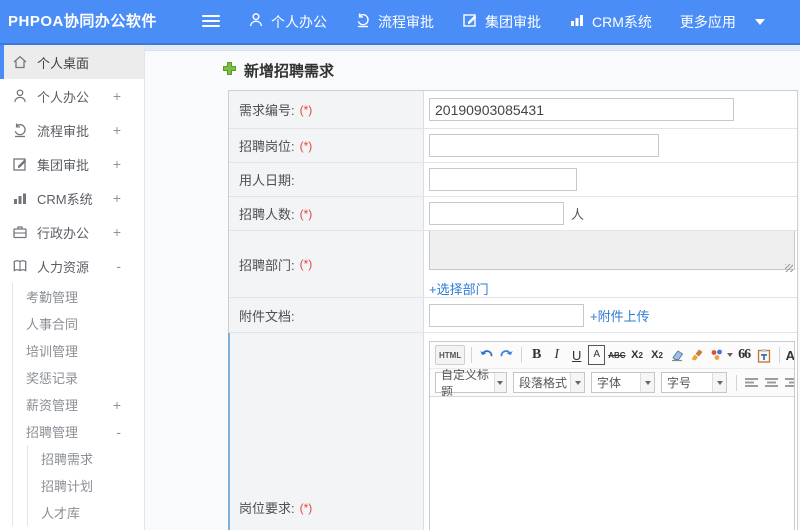 The image size is (800, 530). I want to click on sidebar-item-personal-office: 个人办公 +, so click(72, 96).